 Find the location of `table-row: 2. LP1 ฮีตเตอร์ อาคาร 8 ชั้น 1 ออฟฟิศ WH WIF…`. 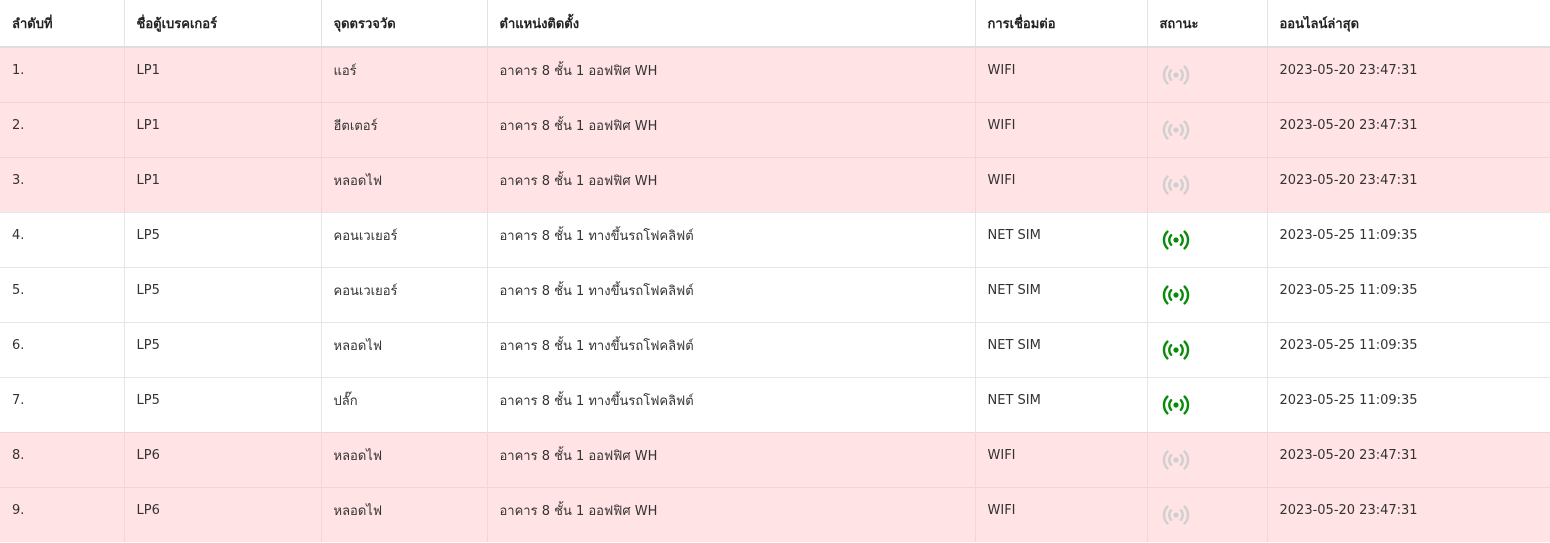

table-row: 2. LP1 ฮีตเตอร์ อาคาร 8 ชั้น 1 ออฟฟิศ WH WIF… is located at coordinates (775, 129).